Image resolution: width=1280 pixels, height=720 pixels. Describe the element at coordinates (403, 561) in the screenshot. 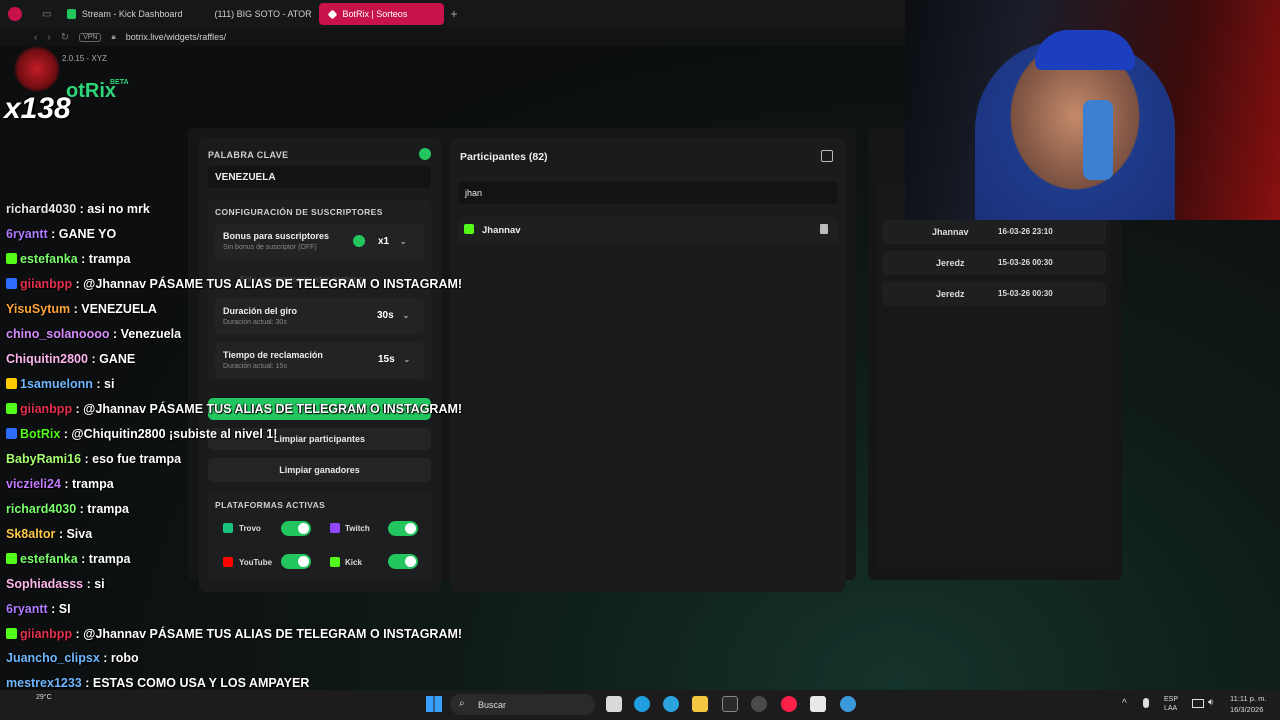

I see `kick-toggle` at that location.